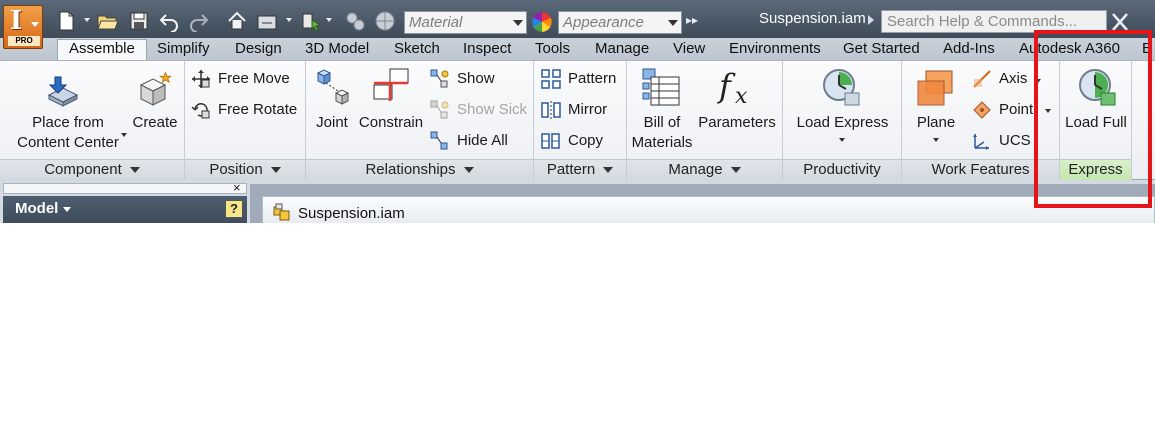  I want to click on redo-icon, so click(199, 21).